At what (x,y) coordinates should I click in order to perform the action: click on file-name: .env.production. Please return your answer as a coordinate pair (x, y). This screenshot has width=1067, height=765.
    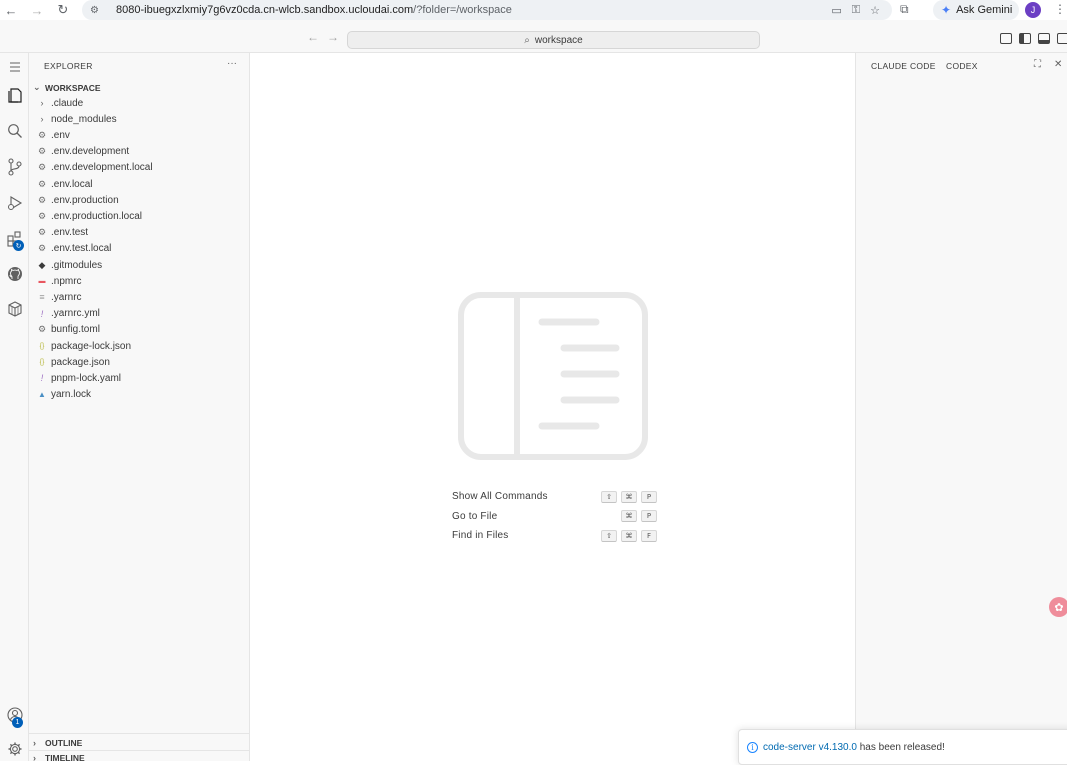
    Looking at the image, I should click on (85, 200).